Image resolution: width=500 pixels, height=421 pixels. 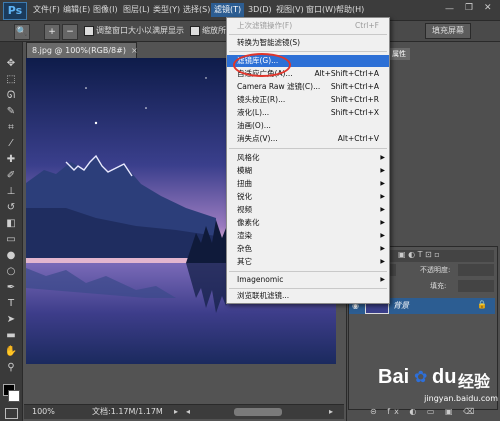 I want to click on zoom-level: 100%, so click(x=43, y=412).